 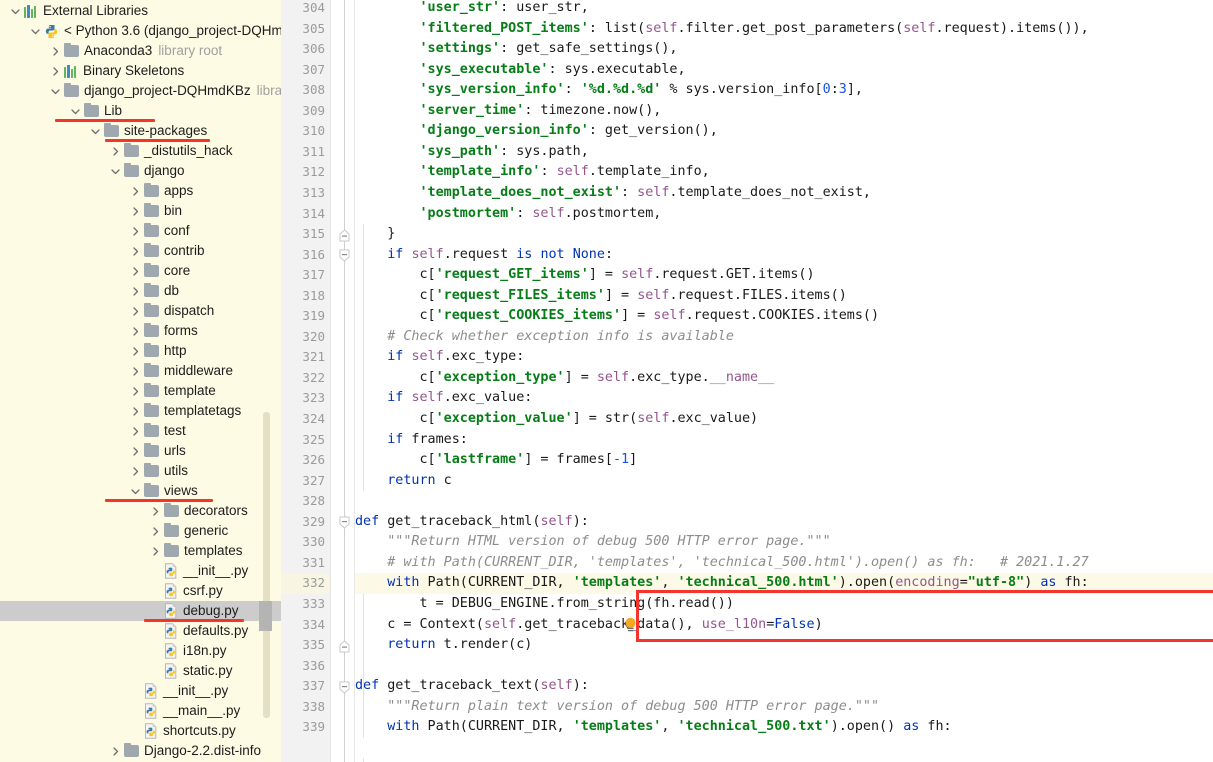 What do you see at coordinates (472, 152) in the screenshot?
I see `code-line: 'sys_path': sys.path,` at bounding box center [472, 152].